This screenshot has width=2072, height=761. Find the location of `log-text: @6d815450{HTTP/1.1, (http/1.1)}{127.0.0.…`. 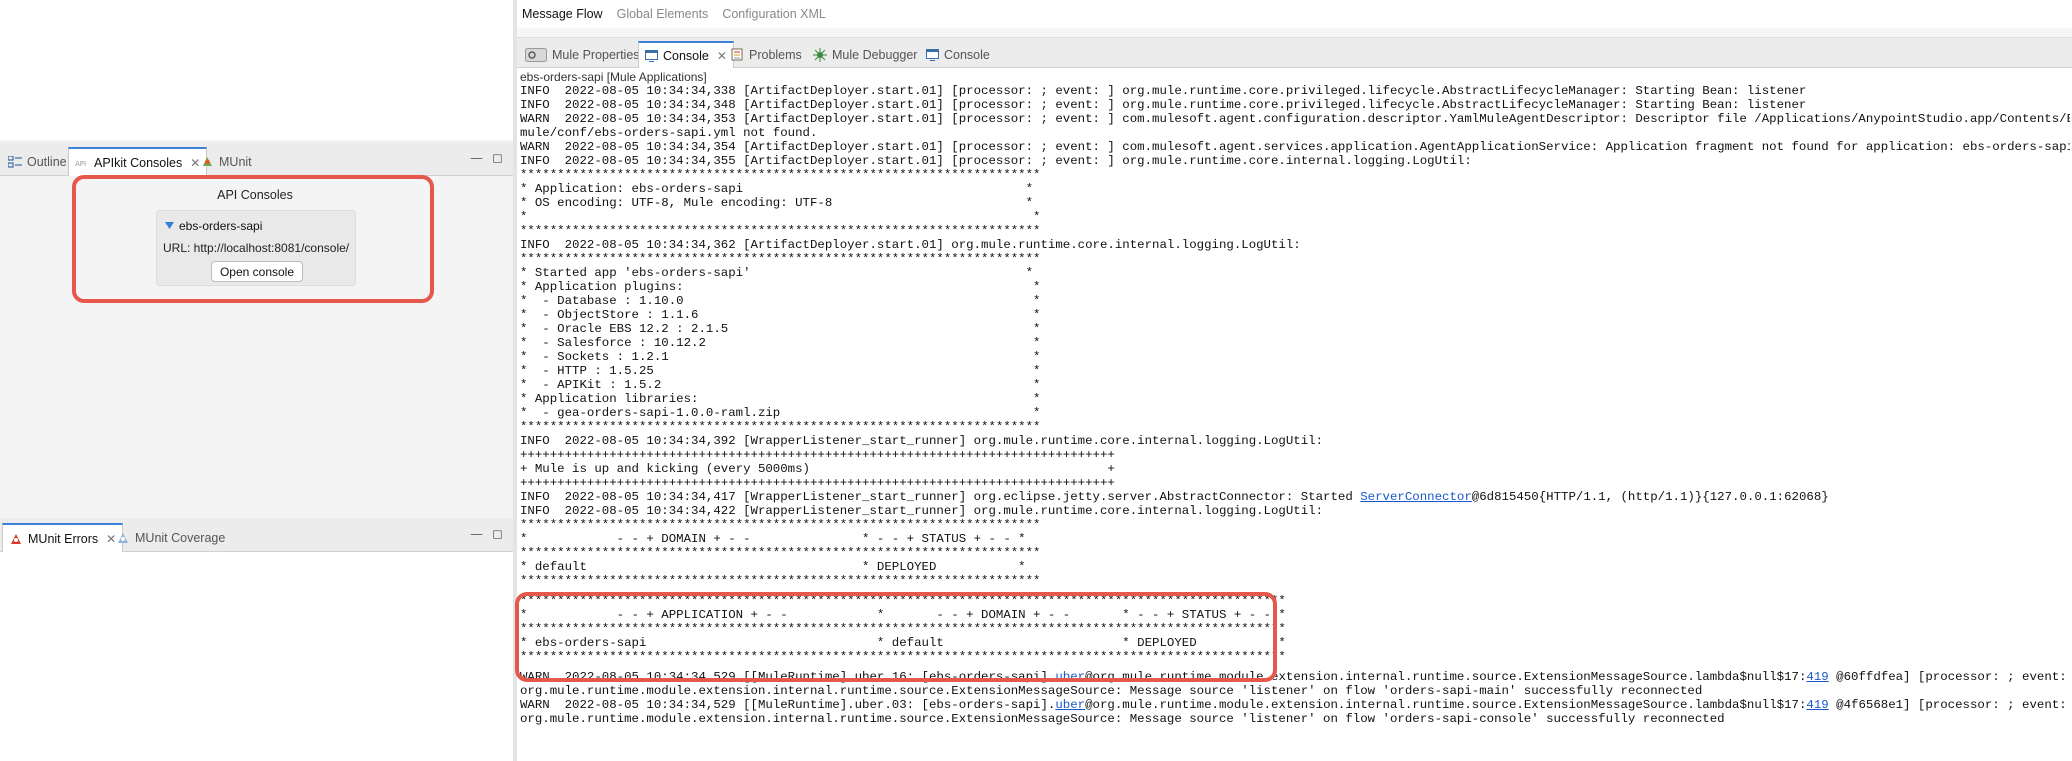

log-text: @6d815450{HTTP/1.1, (http/1.1)}{127.0.0.… is located at coordinates (1650, 497).